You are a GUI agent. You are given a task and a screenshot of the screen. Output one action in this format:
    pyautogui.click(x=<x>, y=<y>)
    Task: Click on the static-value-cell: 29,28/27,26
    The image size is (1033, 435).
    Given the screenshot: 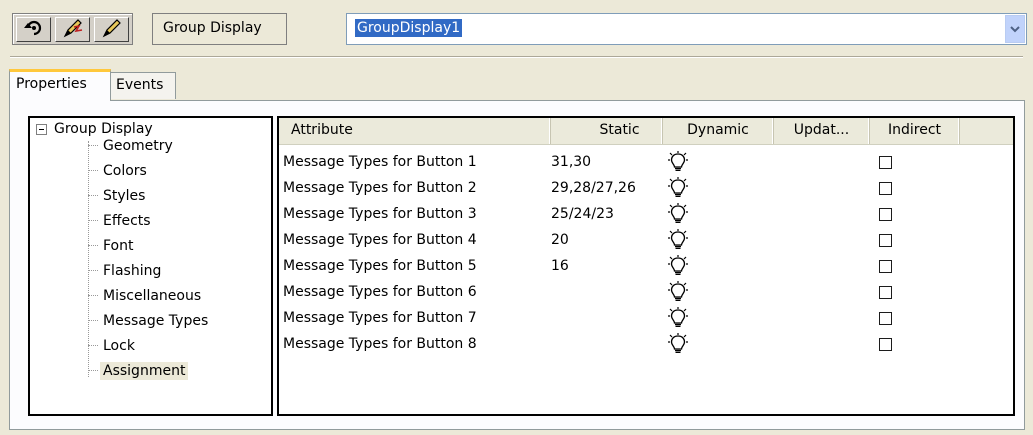 What is the action you would take?
    pyautogui.click(x=593, y=188)
    